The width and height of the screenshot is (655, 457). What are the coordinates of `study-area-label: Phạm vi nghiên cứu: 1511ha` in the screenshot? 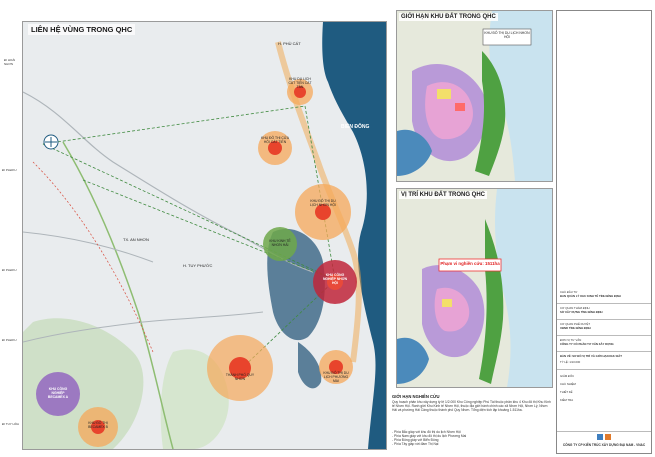 It's located at (470, 263).